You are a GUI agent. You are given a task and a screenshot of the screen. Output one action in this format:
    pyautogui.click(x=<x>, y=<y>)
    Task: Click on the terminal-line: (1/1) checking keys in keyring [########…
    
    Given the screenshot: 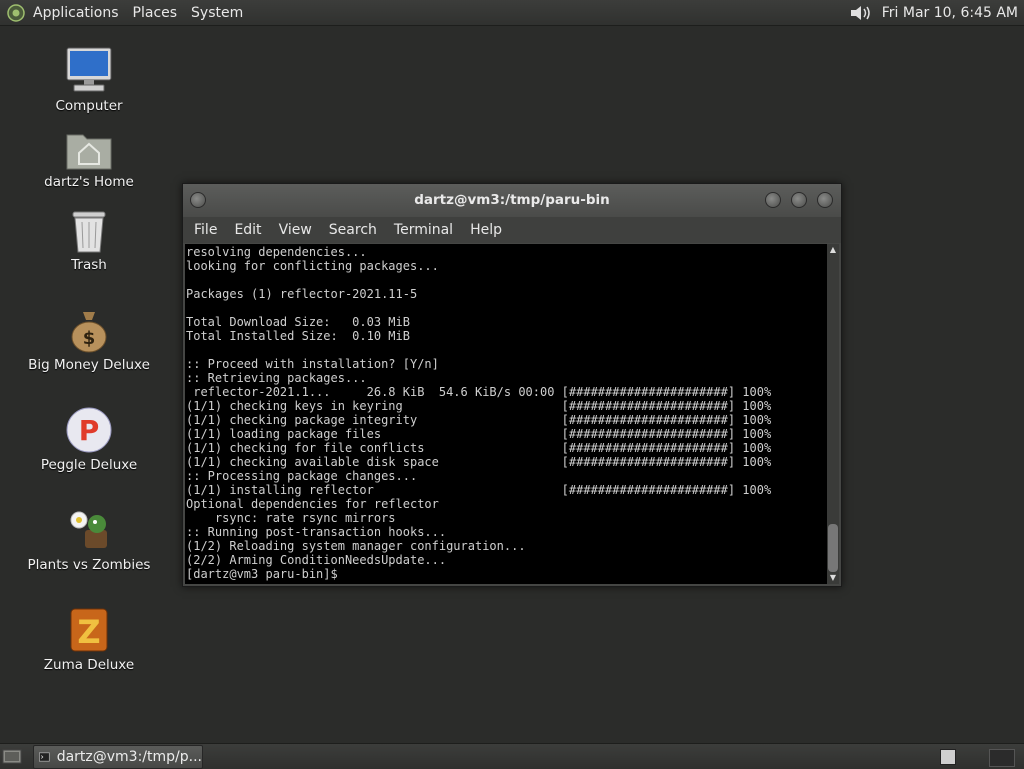 What is the action you would take?
    pyautogui.click(x=479, y=406)
    